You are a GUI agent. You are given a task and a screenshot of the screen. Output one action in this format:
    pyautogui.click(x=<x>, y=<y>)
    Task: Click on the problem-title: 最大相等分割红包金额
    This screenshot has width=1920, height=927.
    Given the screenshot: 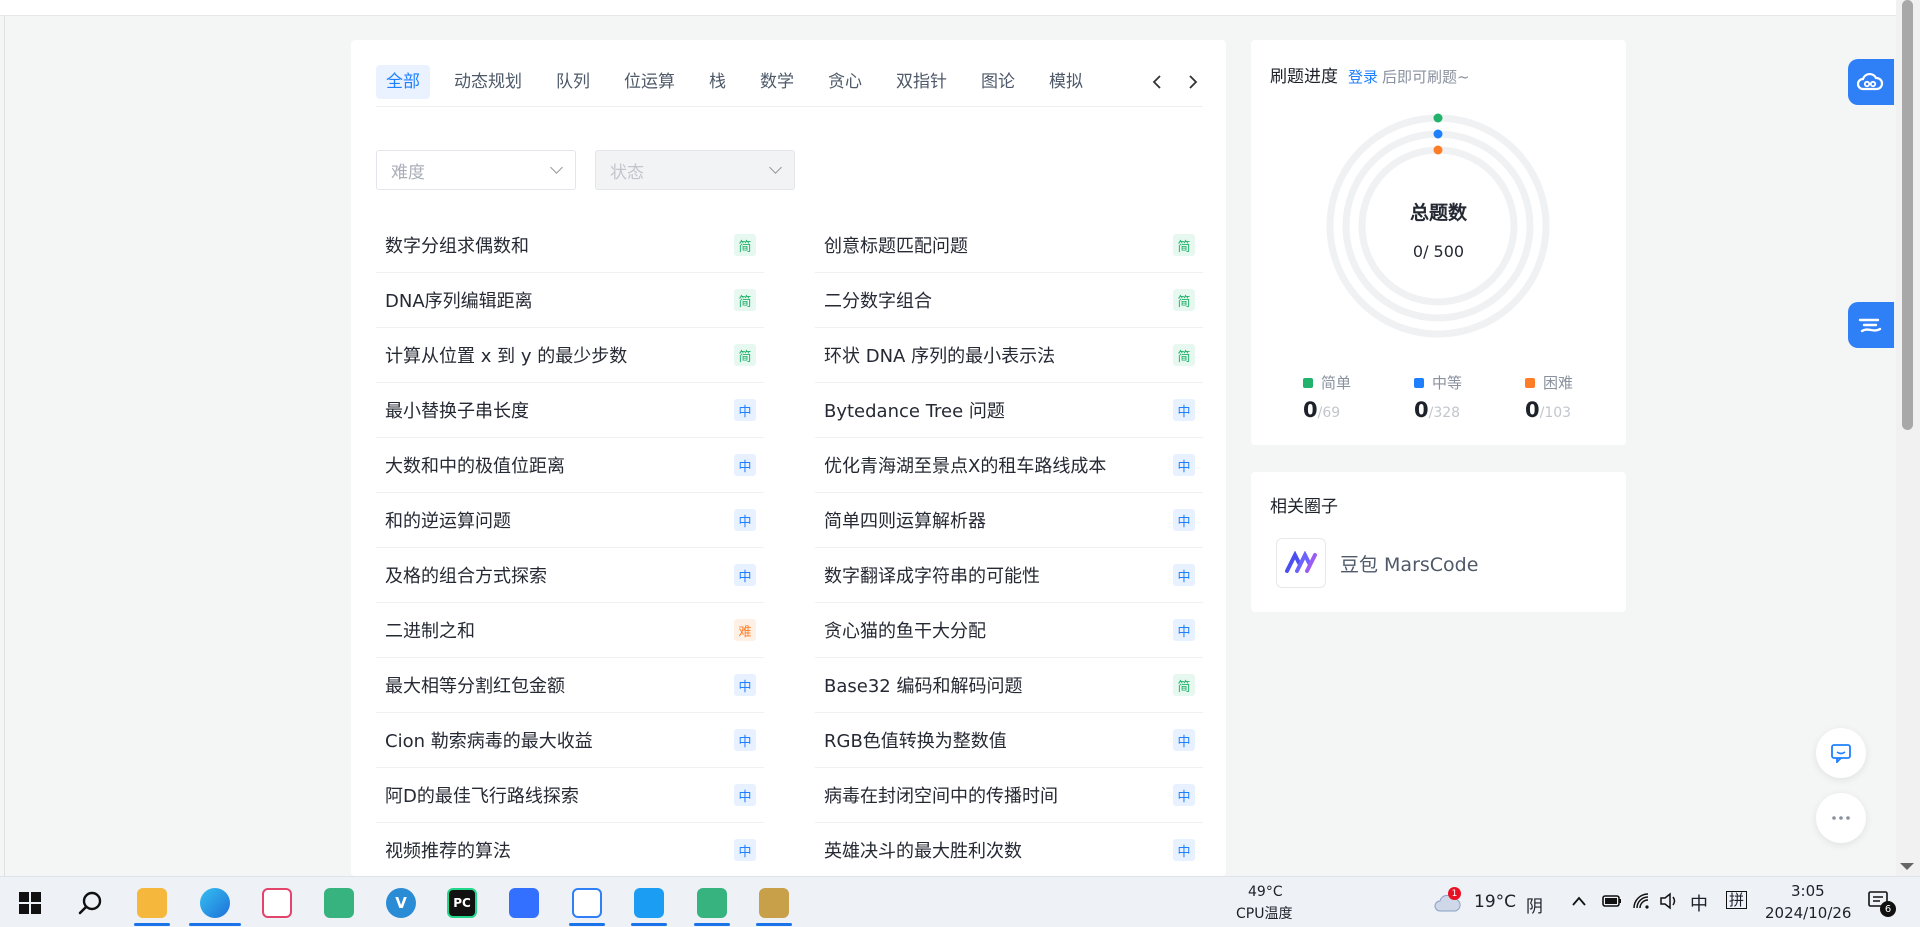 What is the action you would take?
    pyautogui.click(x=475, y=685)
    